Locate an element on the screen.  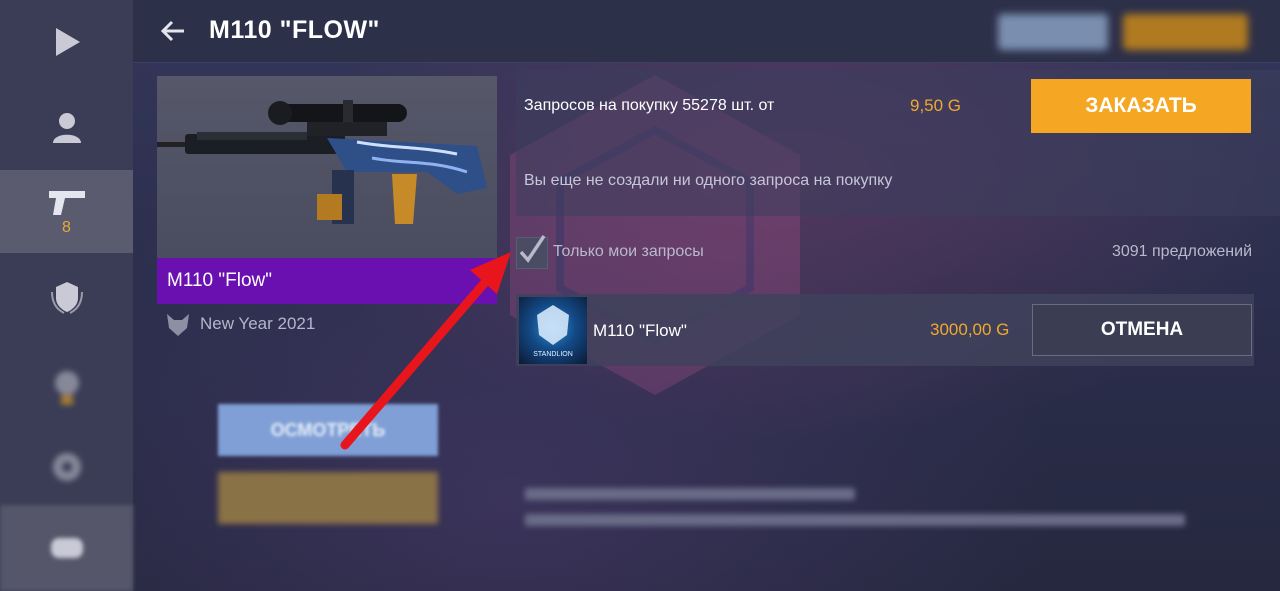
sidebar-item-weapons: 8 is located at coordinates (66, 211).